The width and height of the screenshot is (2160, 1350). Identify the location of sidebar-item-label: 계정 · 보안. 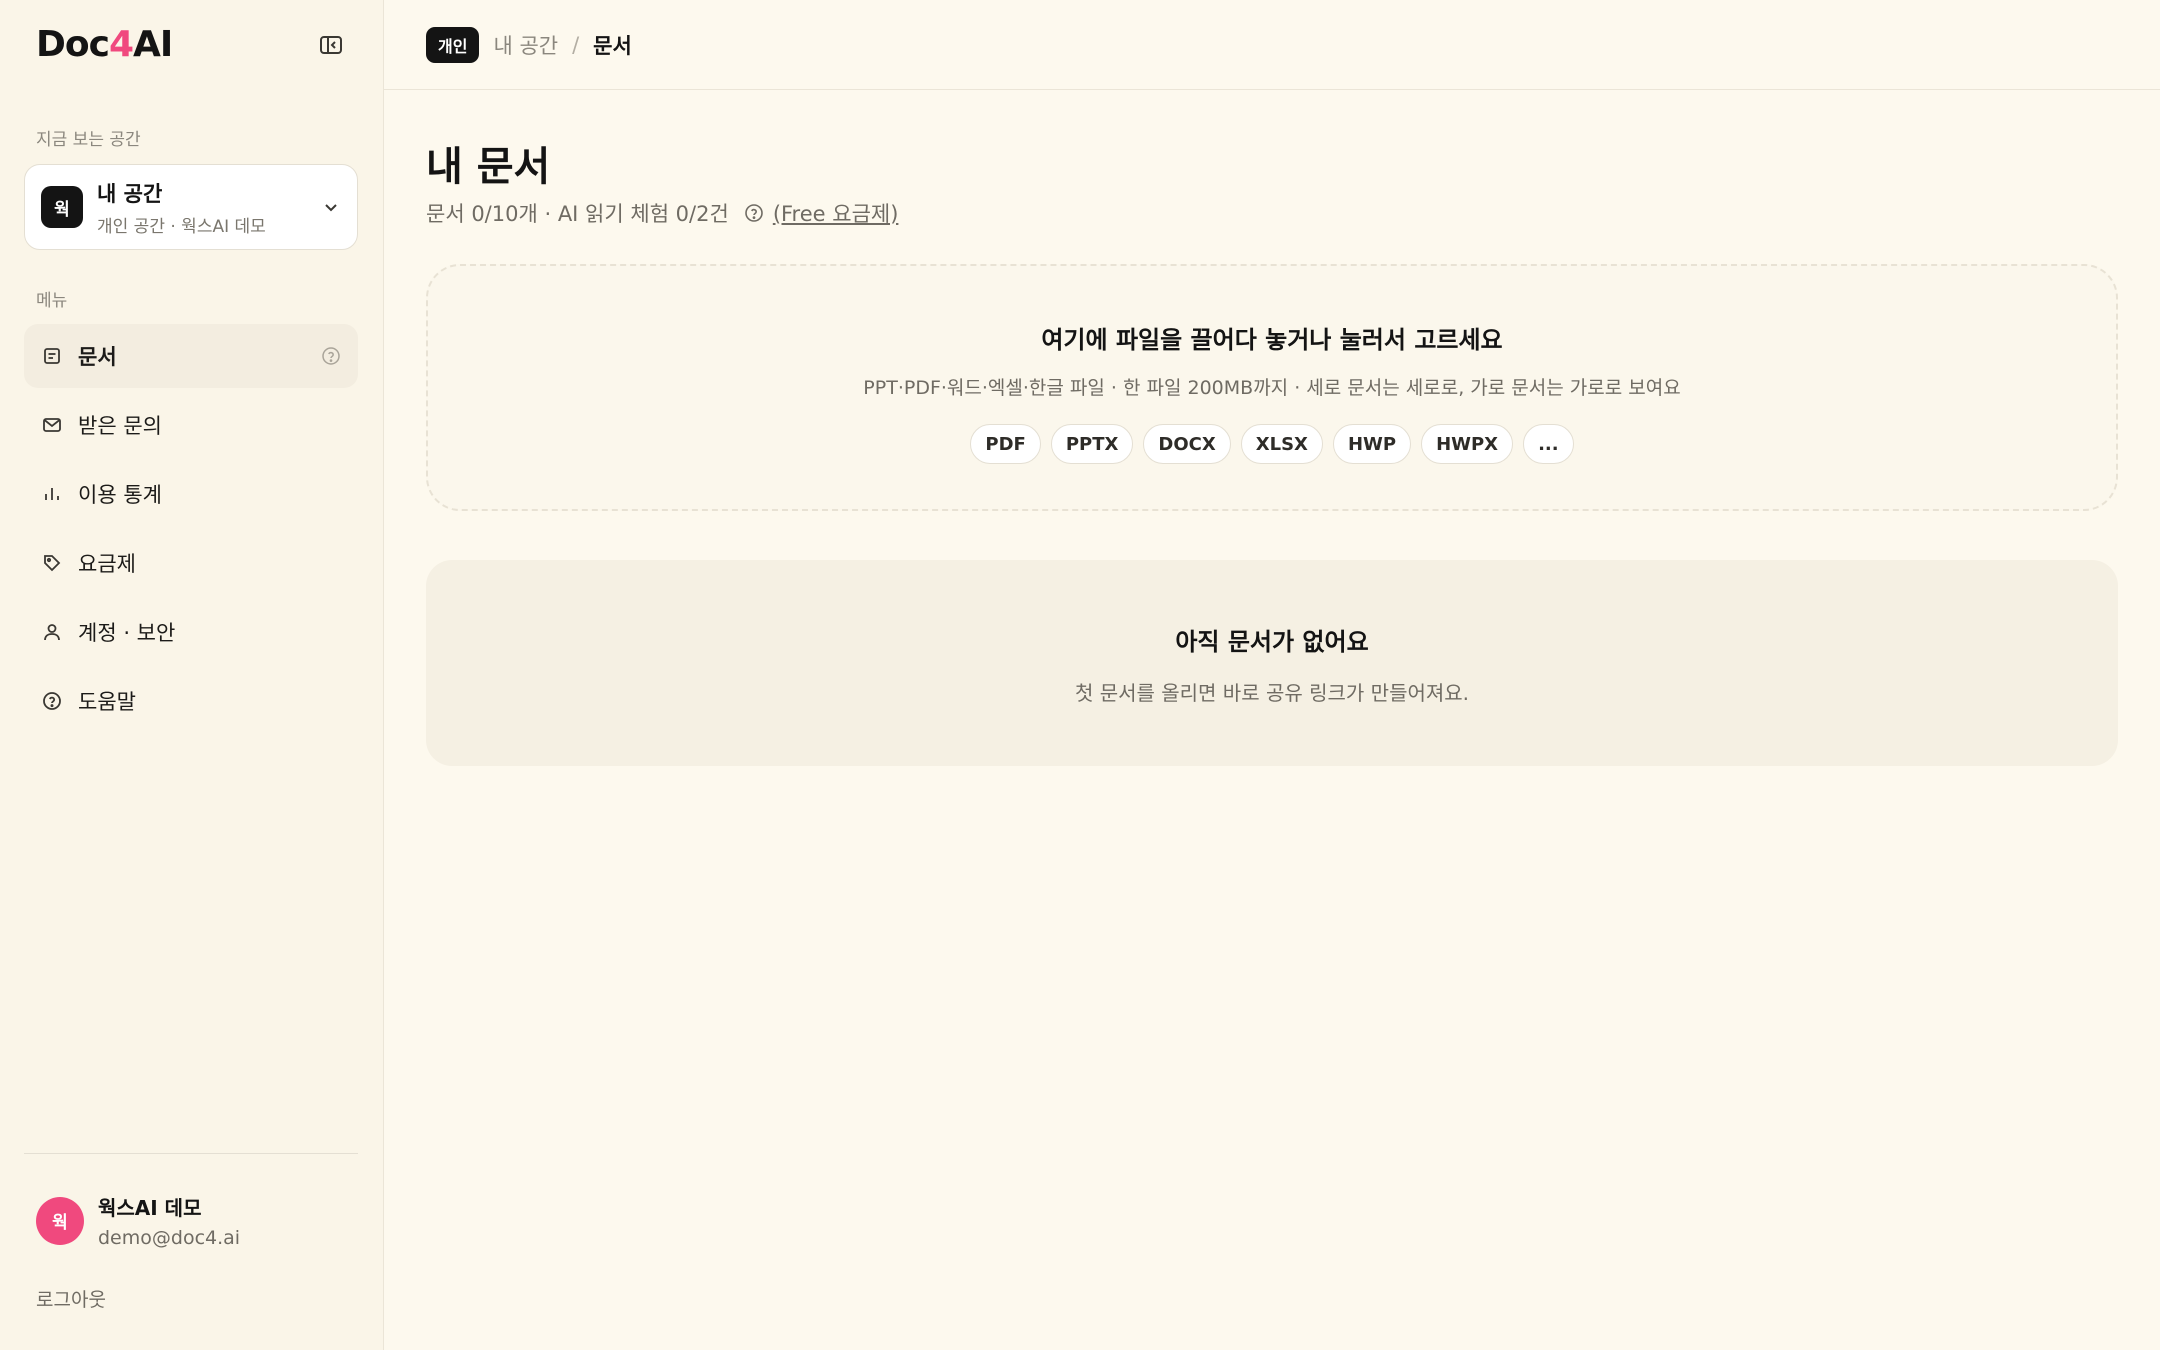
(127, 633).